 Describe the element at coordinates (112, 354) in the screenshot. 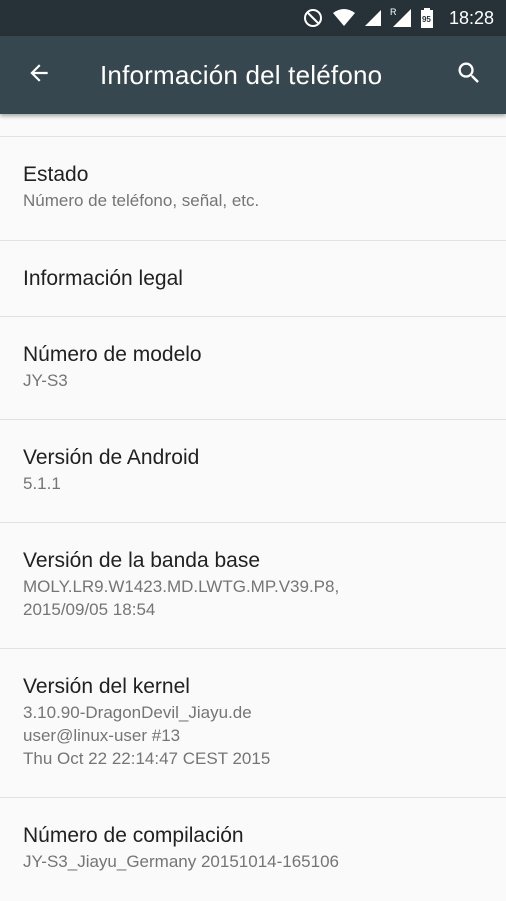

I see `item-title: Número de modelo` at that location.